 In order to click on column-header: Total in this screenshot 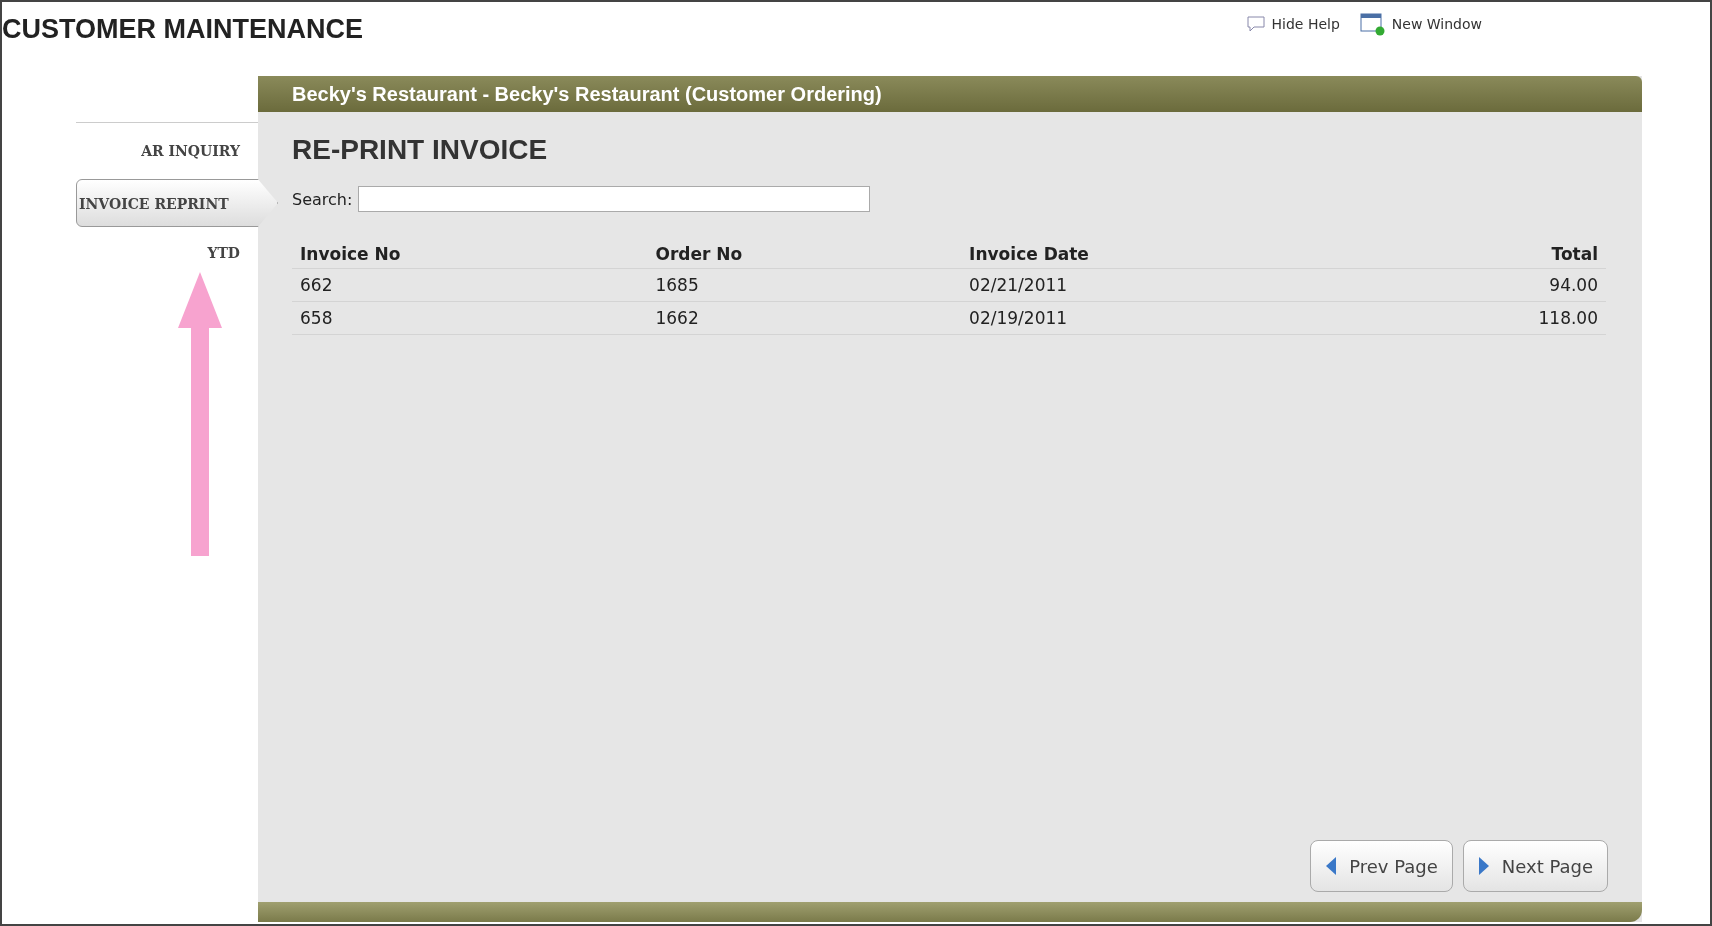, I will do `click(1490, 254)`.